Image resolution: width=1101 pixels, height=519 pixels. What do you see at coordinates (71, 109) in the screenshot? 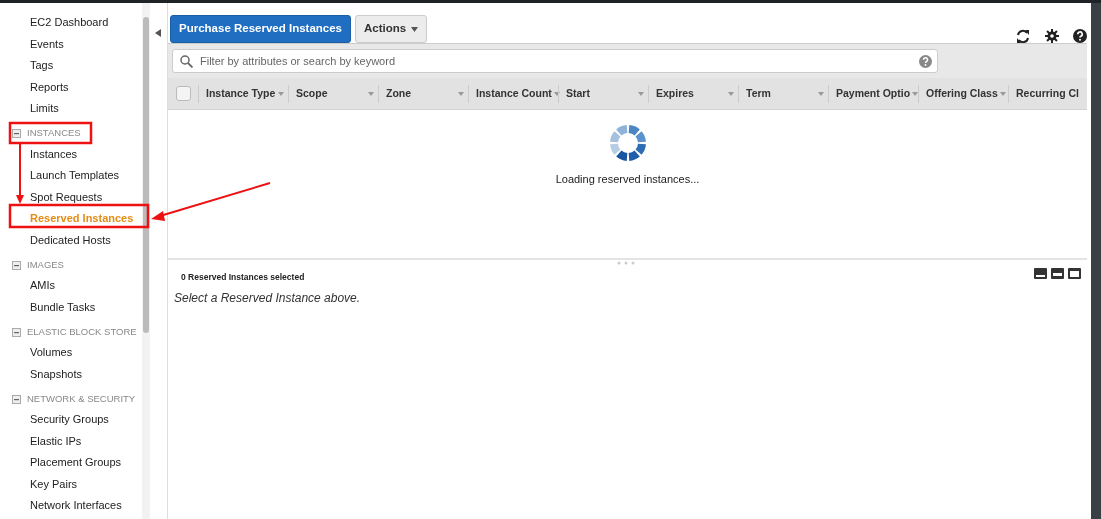
I see `sidebar-item: Limits` at bounding box center [71, 109].